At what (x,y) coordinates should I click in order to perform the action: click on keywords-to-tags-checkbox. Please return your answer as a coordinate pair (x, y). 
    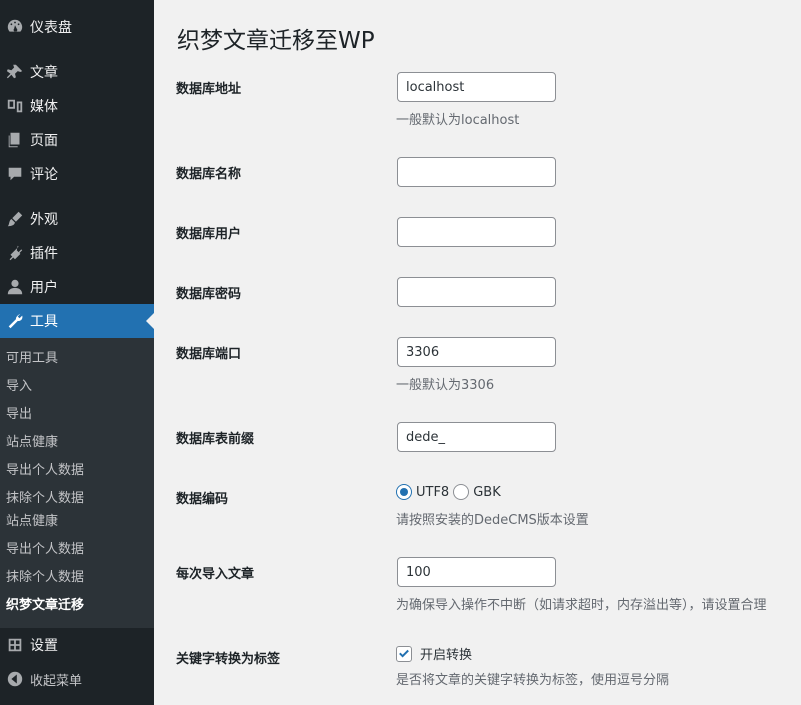
    Looking at the image, I should click on (404, 653).